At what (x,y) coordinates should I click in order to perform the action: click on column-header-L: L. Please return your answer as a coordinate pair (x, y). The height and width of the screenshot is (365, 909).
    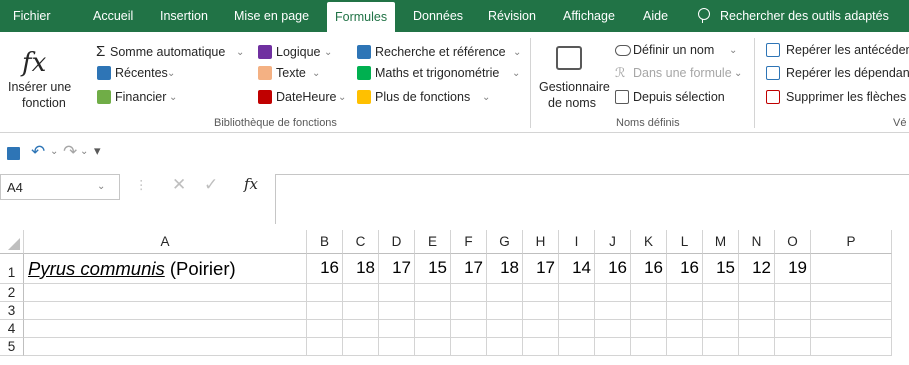
    Looking at the image, I should click on (685, 242).